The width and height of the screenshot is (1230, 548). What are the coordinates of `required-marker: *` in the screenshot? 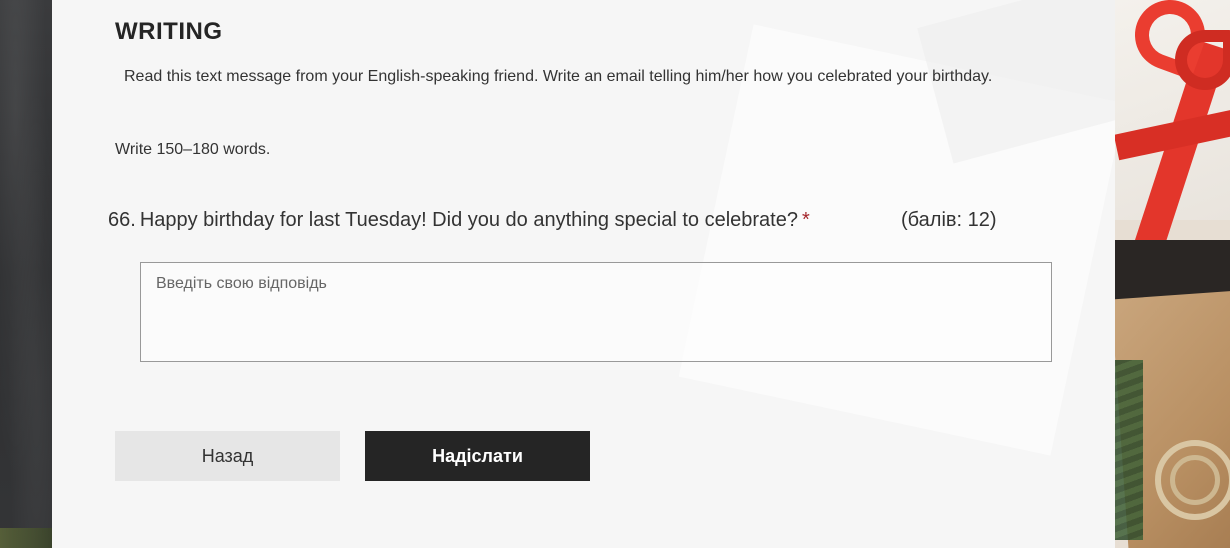 It's located at (805, 220).